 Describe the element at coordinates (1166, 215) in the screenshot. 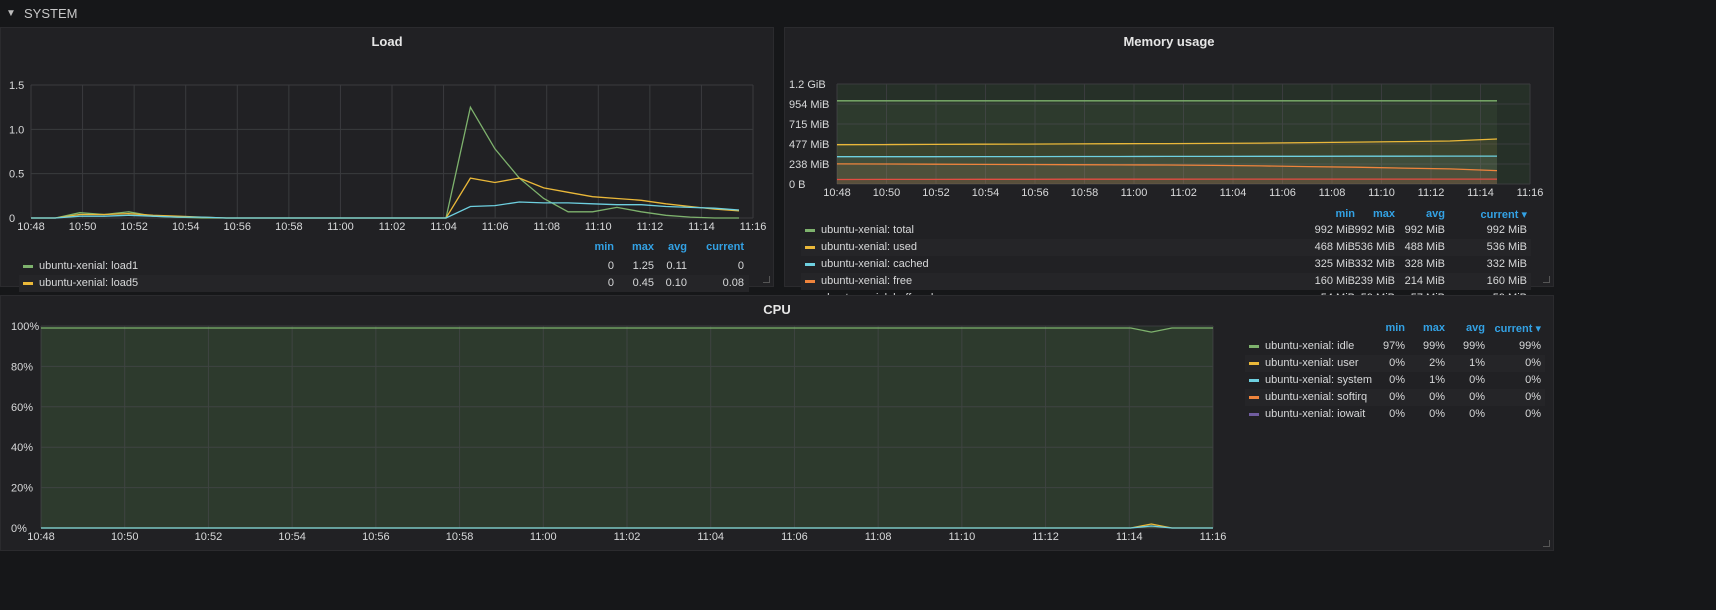

I see `legend-header: min max avg current ▾` at that location.